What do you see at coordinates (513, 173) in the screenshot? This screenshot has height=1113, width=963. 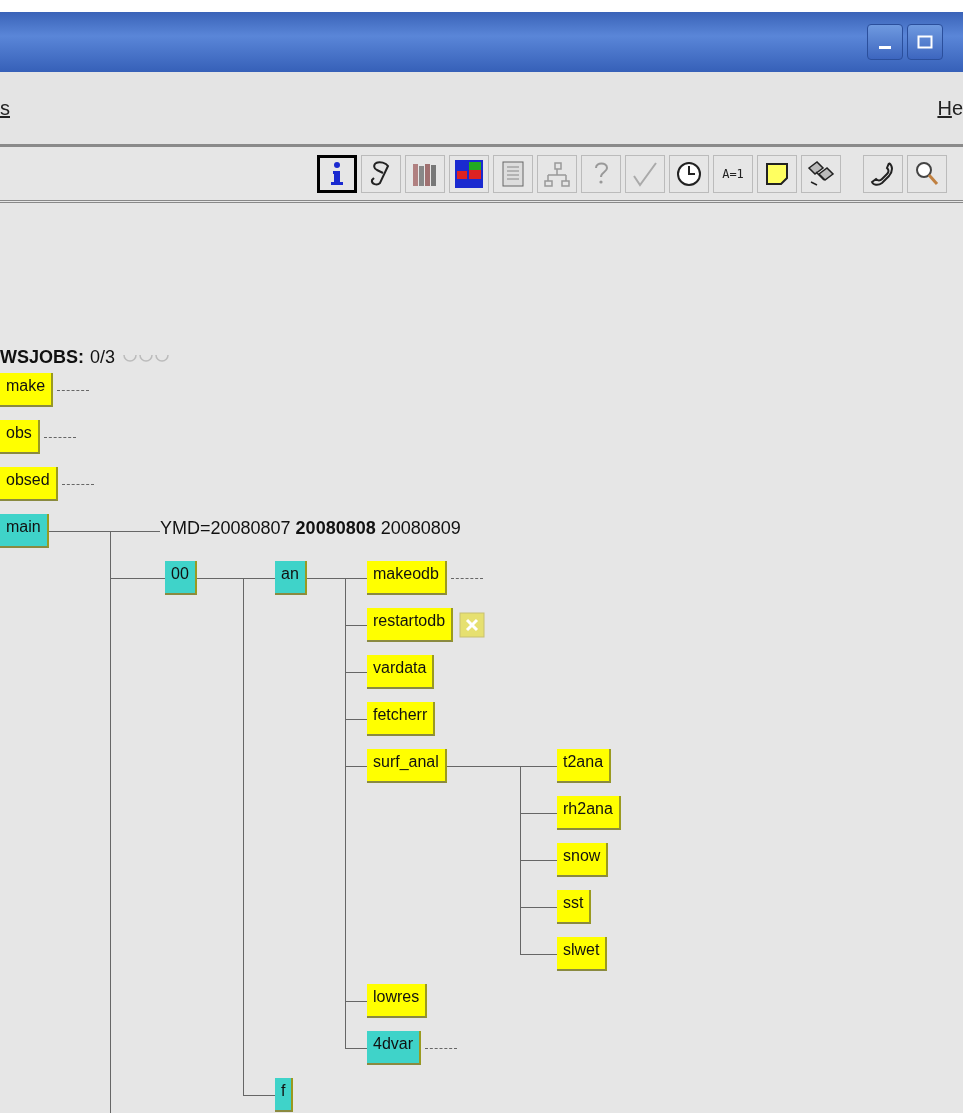 I see `list-icon` at bounding box center [513, 173].